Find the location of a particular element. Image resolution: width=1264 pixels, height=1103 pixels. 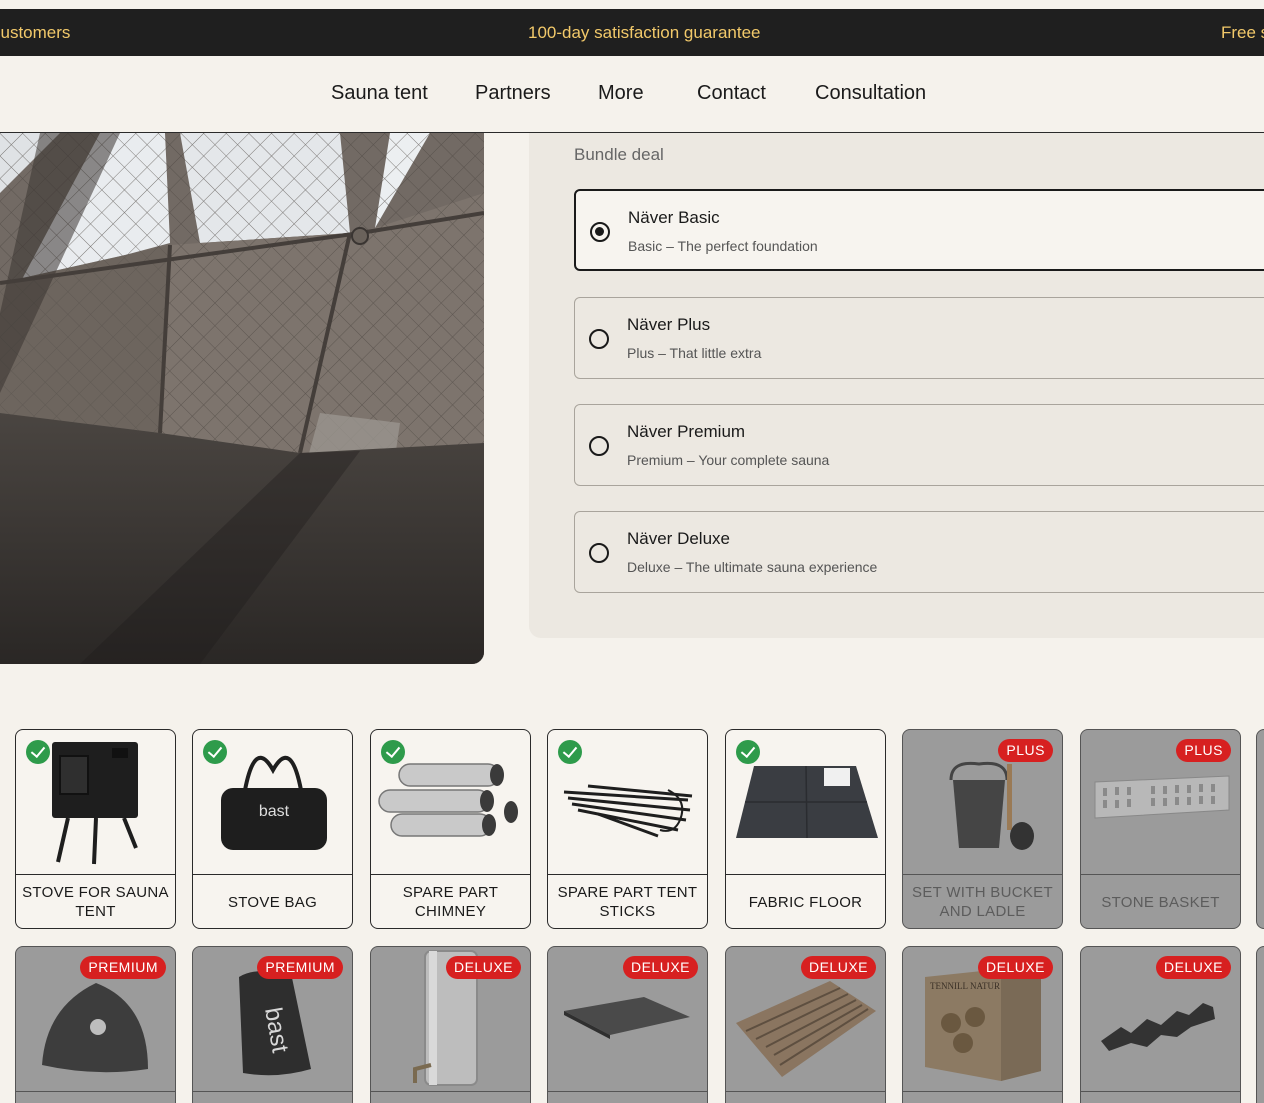

bag-logo: bast is located at coordinates (274, 811).